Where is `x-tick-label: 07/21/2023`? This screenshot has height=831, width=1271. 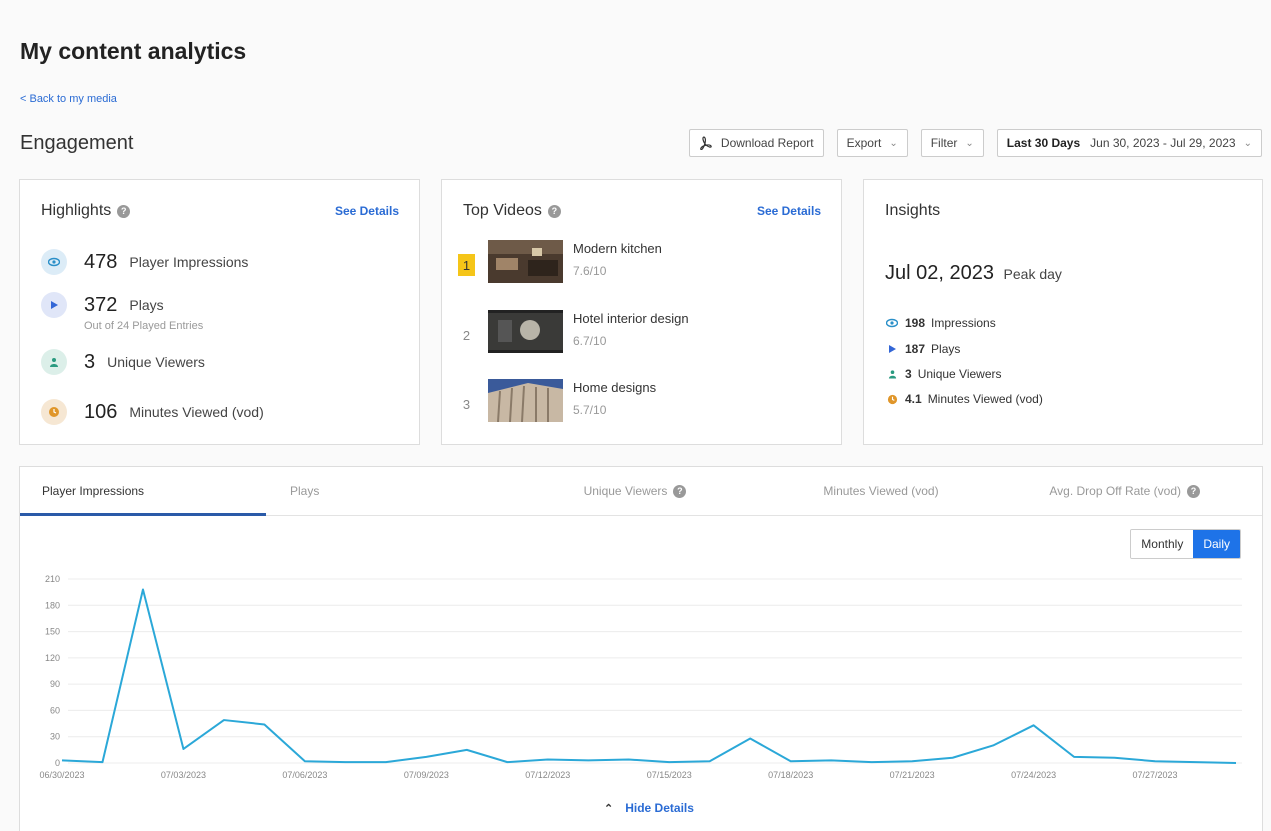 x-tick-label: 07/21/2023 is located at coordinates (912, 775).